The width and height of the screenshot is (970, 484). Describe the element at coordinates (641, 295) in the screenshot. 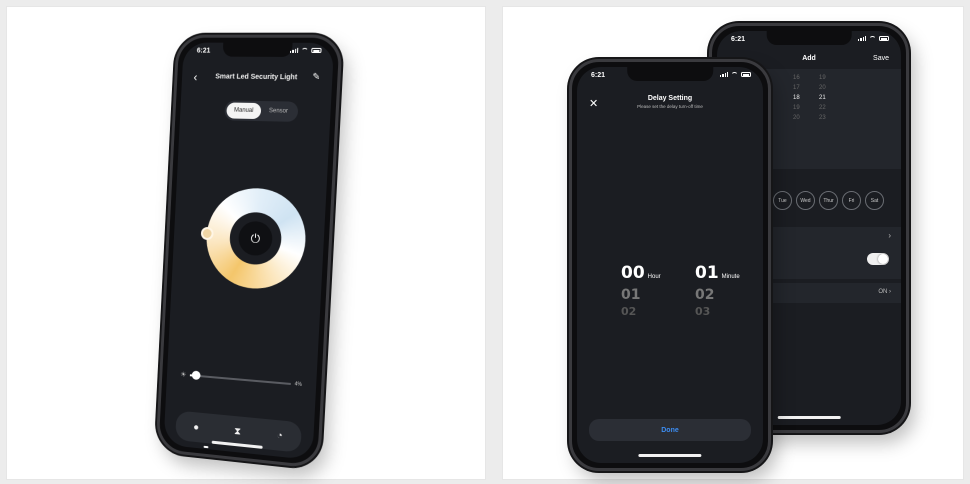

I see `hour-option: 01` at that location.